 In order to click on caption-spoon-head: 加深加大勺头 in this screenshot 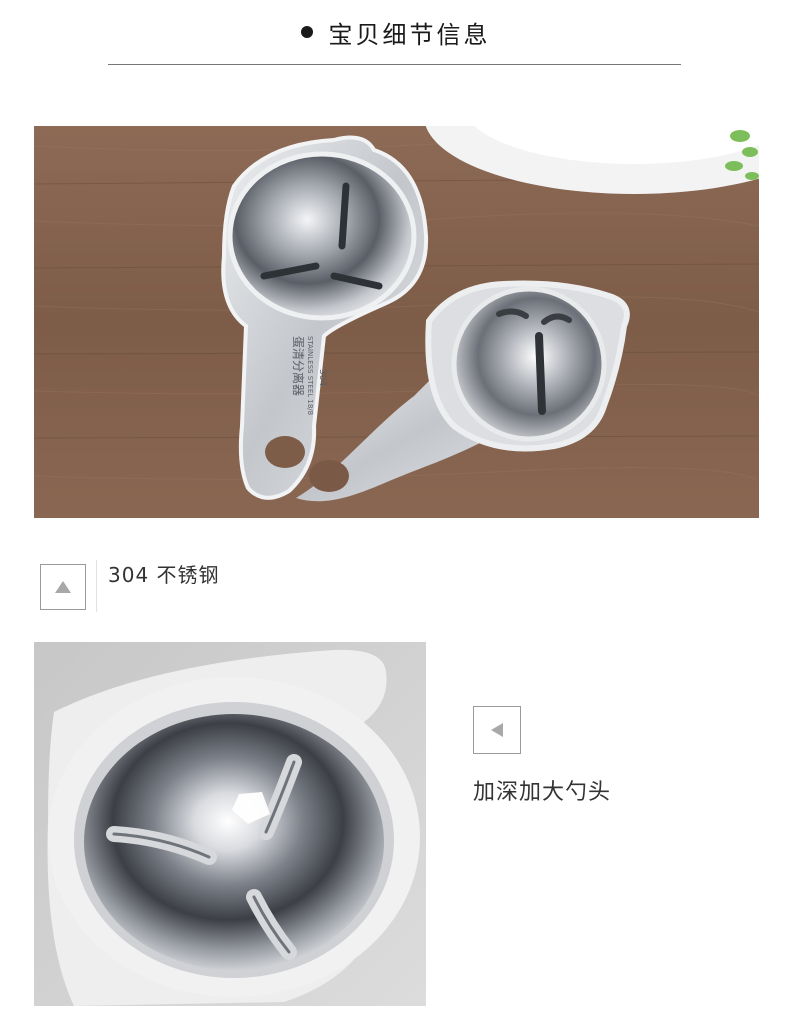, I will do `click(542, 792)`.